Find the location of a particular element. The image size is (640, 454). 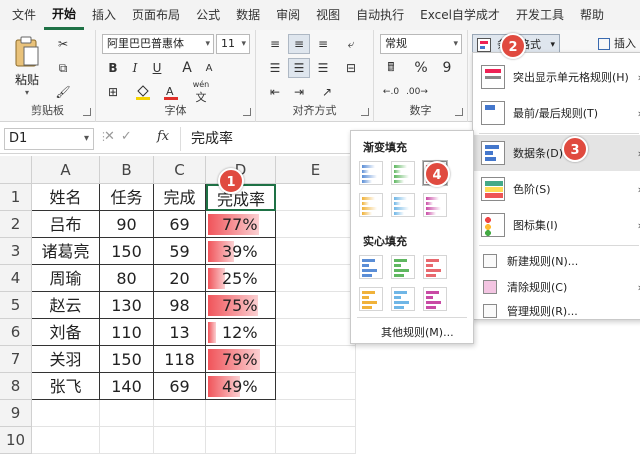

tab-view: 视图 is located at coordinates (328, 15).